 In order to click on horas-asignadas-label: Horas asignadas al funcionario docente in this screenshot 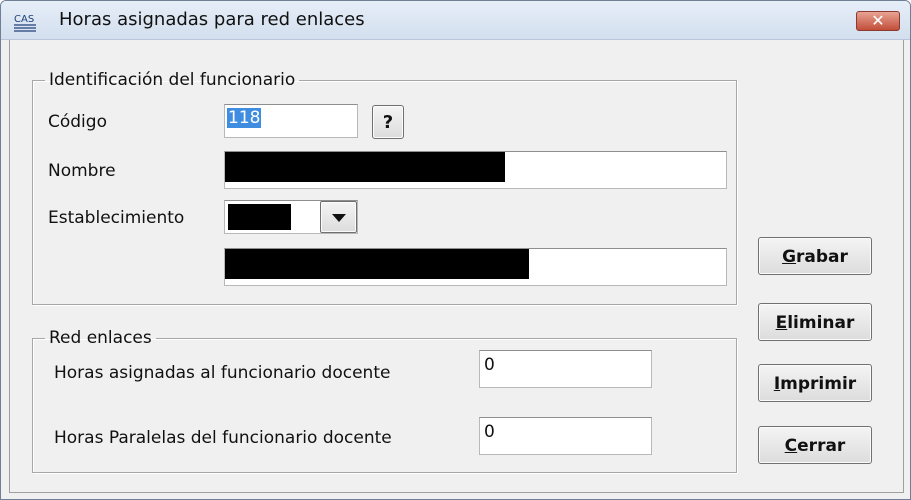, I will do `click(222, 373)`.